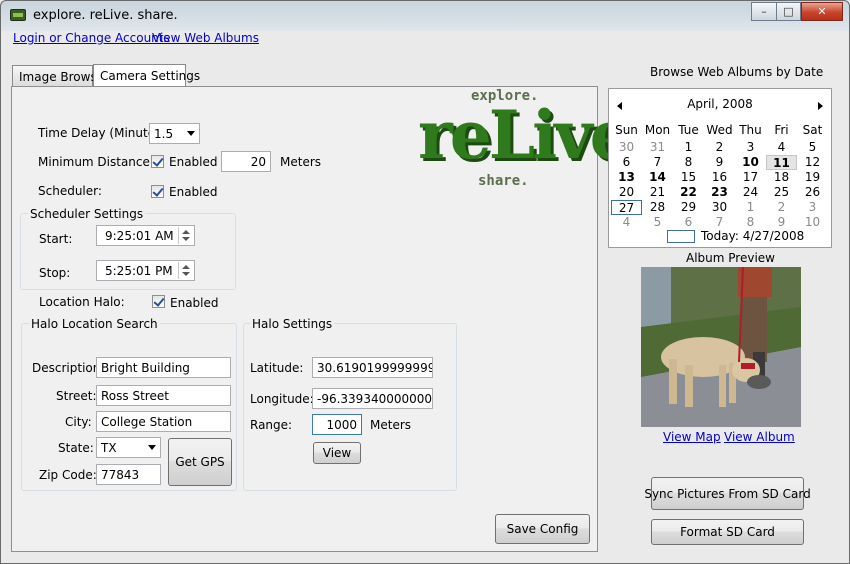 This screenshot has height=564, width=850. I want to click on start-time-picker: 9:25:01 AM, so click(145, 235).